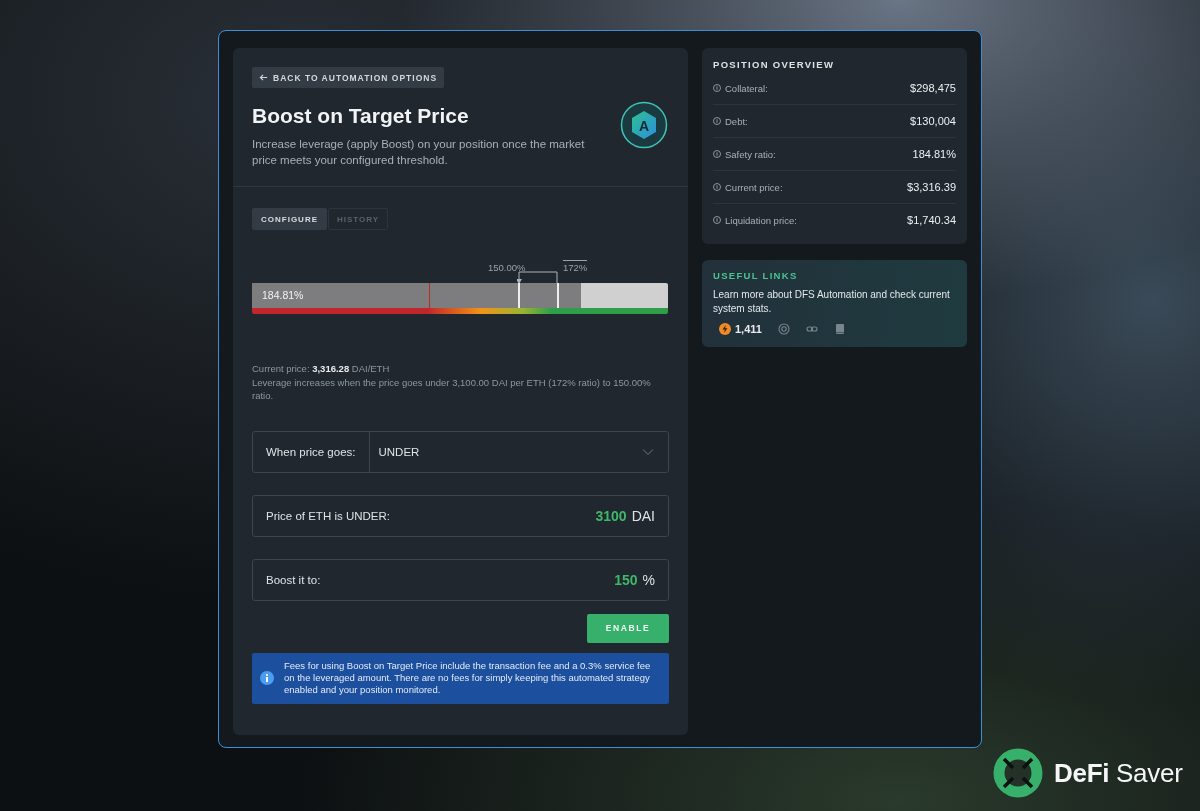 This screenshot has width=1200, height=811. Describe the element at coordinates (626, 579) in the screenshot. I see `field-value: 150` at that location.